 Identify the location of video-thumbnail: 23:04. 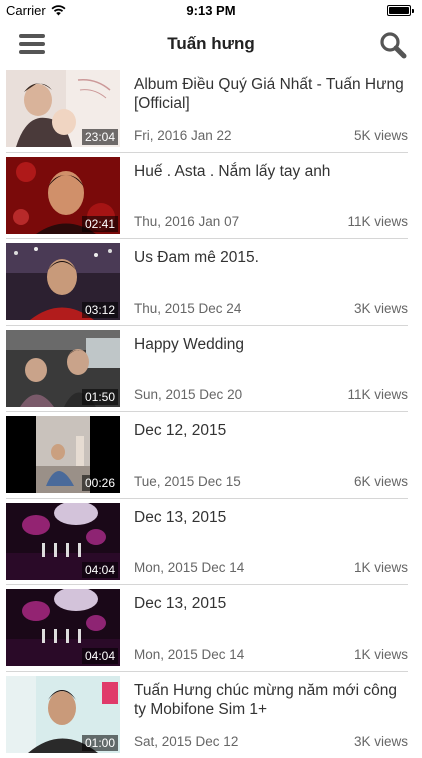
(63, 108).